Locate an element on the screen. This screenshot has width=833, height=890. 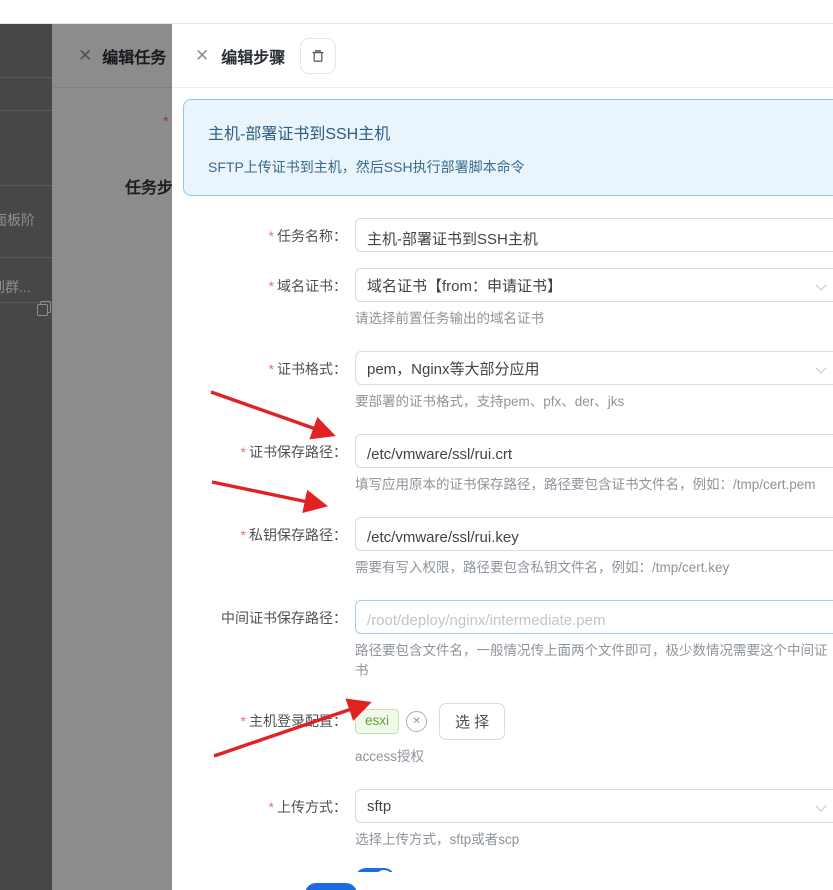
trash-icon is located at coordinates (318, 56).